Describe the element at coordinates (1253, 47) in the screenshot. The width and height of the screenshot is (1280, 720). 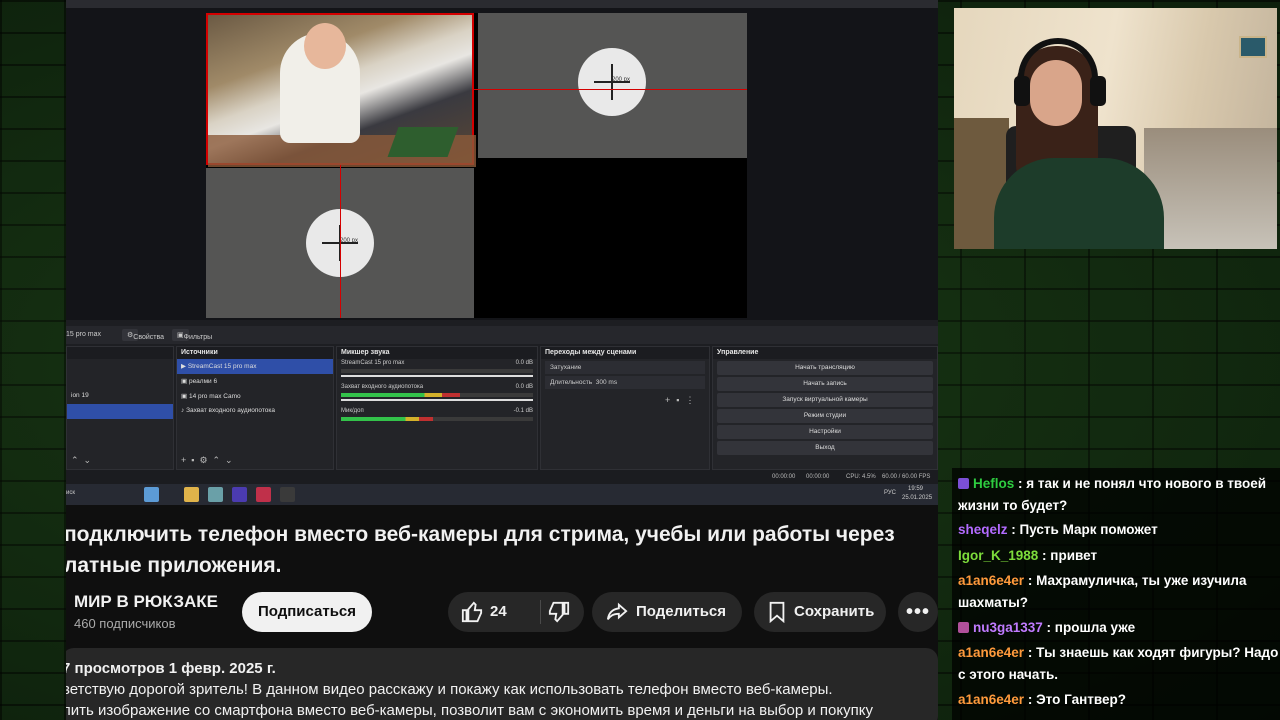
I see `wall-picture` at that location.